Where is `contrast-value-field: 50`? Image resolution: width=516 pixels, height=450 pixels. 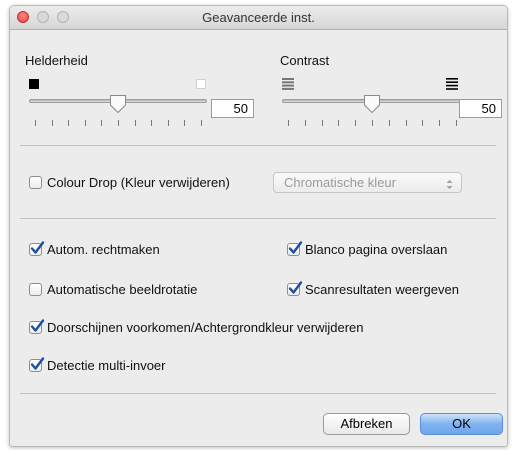
contrast-value-field: 50 is located at coordinates (480, 108).